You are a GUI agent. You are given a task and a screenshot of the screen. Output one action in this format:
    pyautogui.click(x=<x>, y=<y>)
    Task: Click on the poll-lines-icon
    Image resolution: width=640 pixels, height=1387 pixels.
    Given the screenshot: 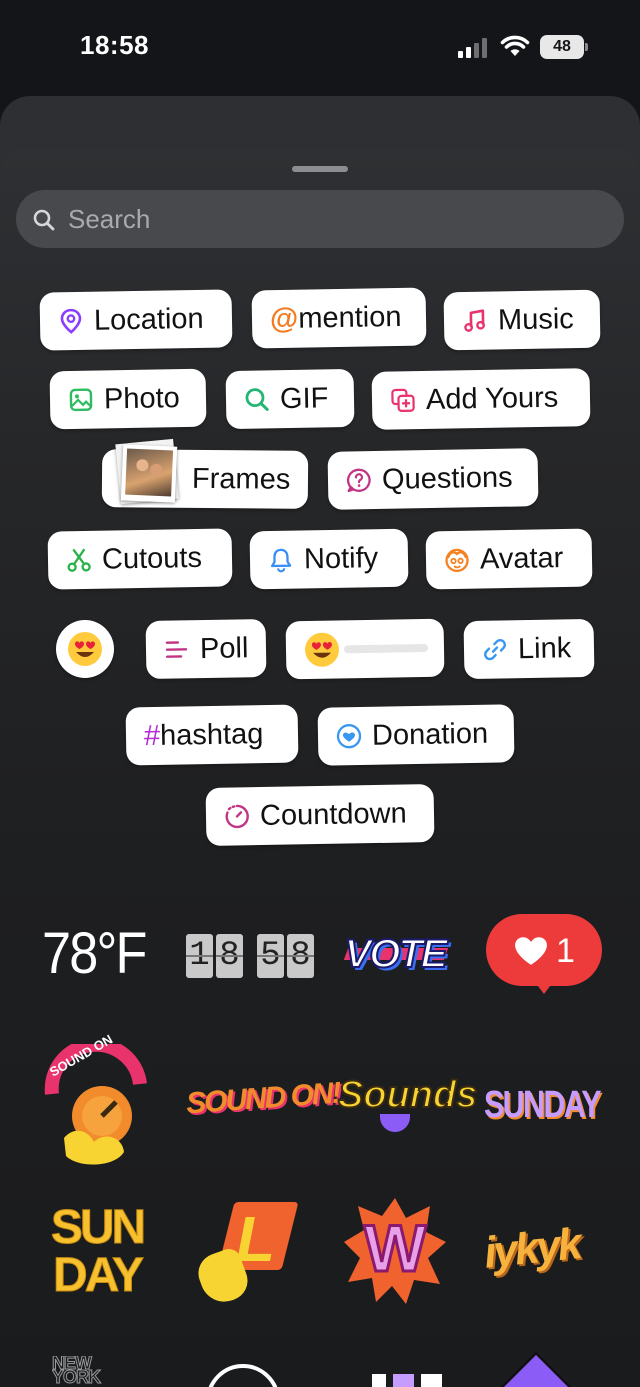 What is the action you would take?
    pyautogui.click(x=176, y=649)
    